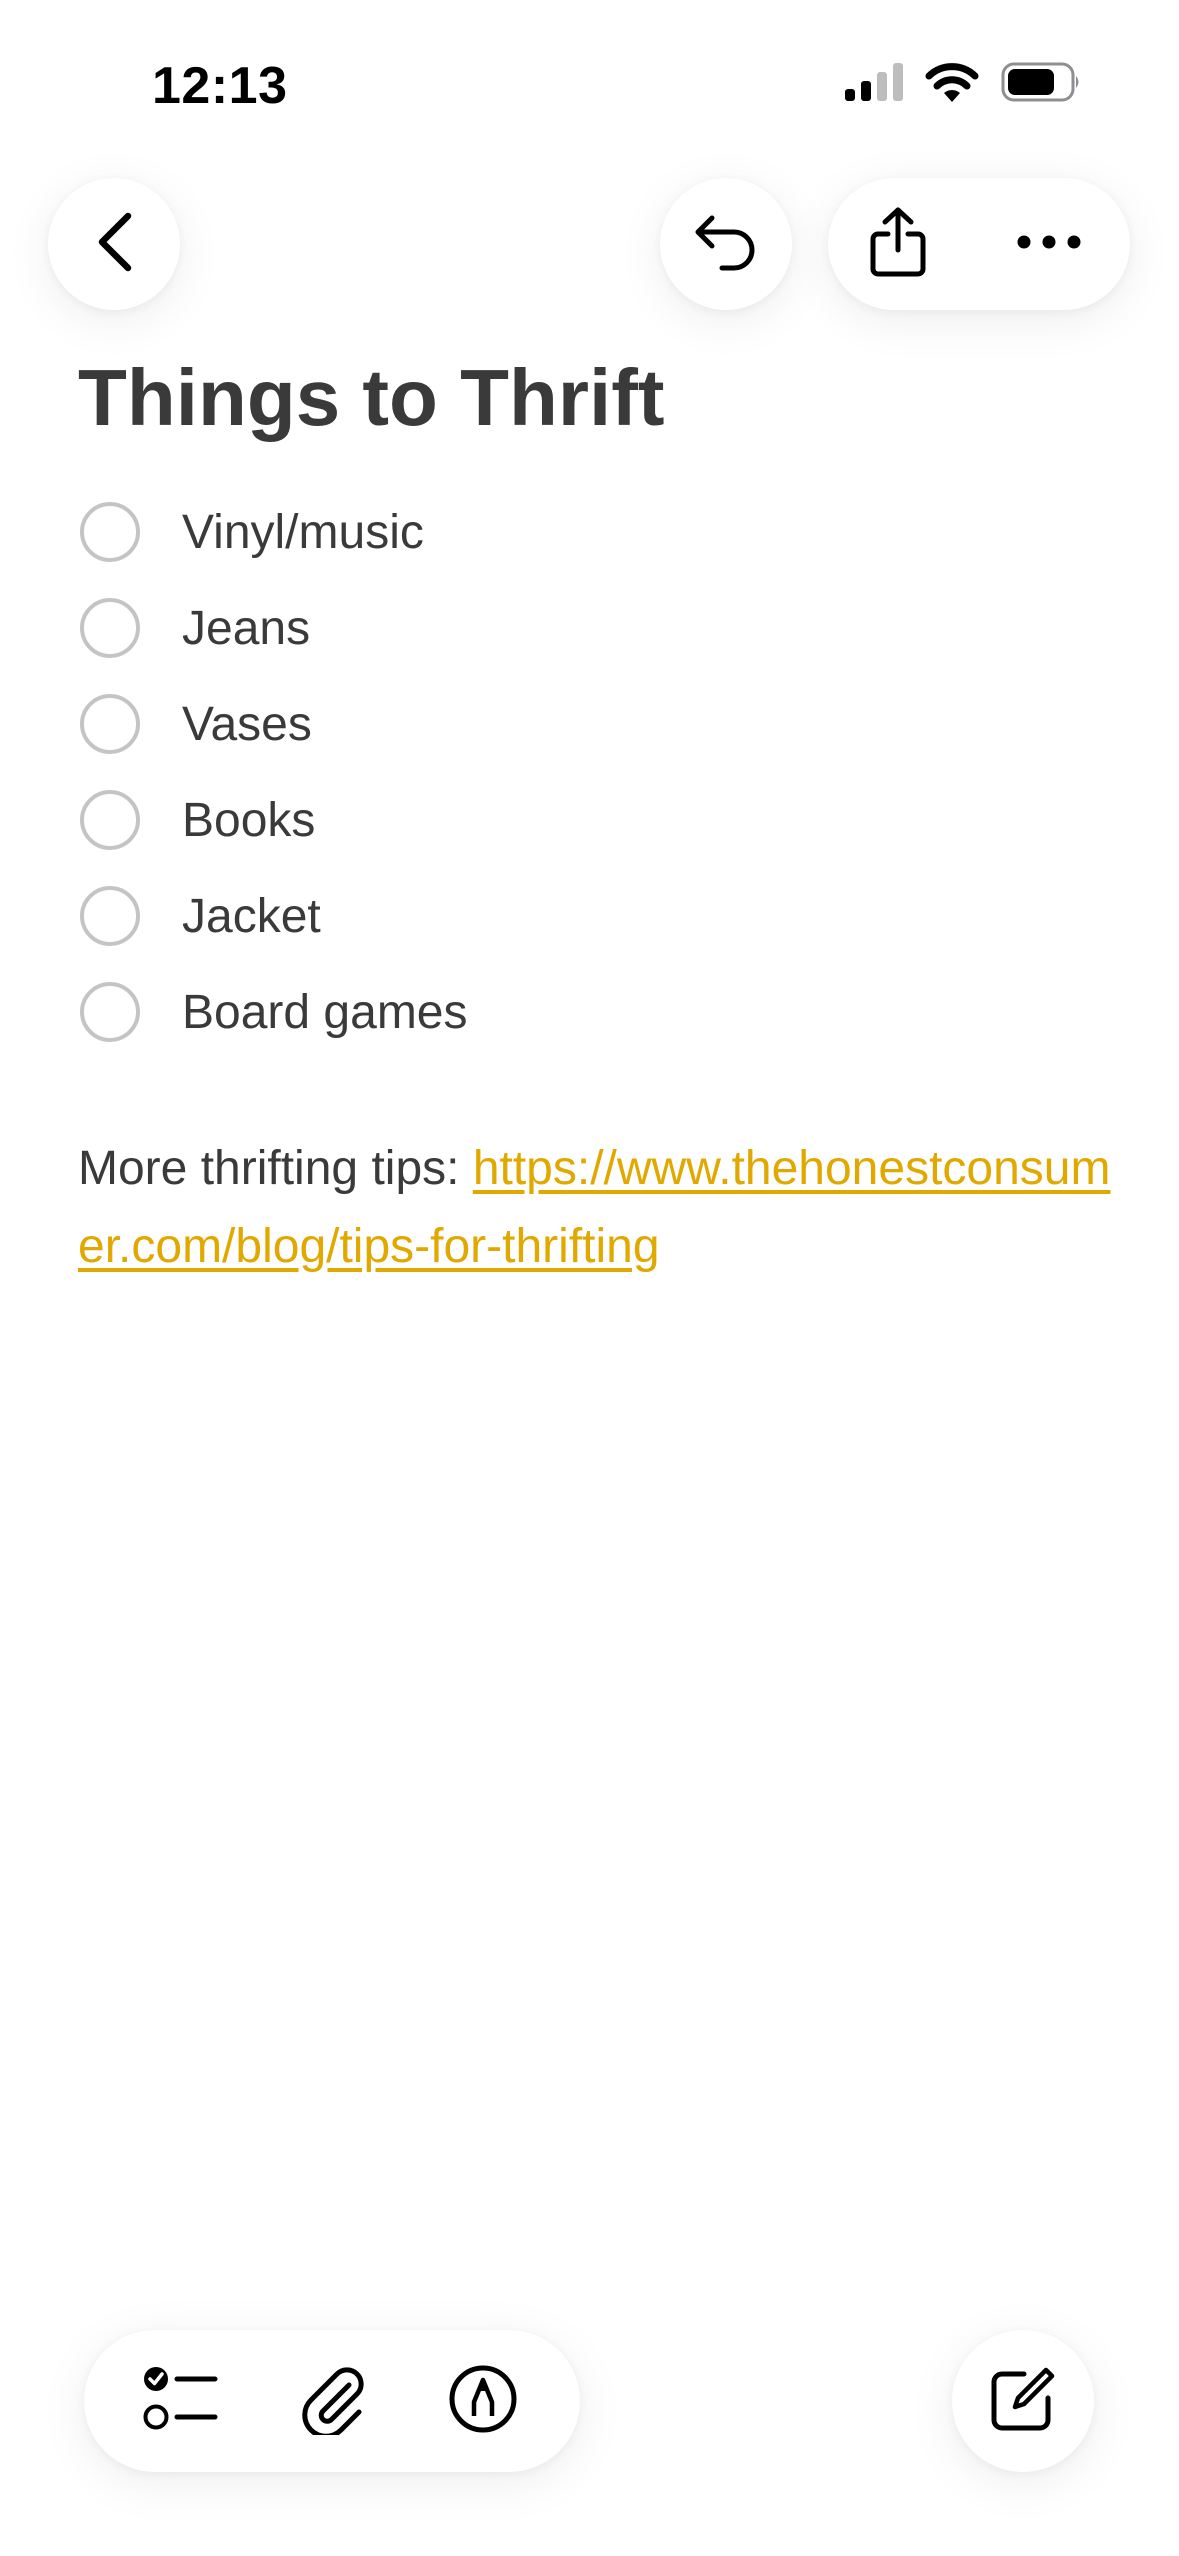  I want to click on checklist-icon, so click(181, 2401).